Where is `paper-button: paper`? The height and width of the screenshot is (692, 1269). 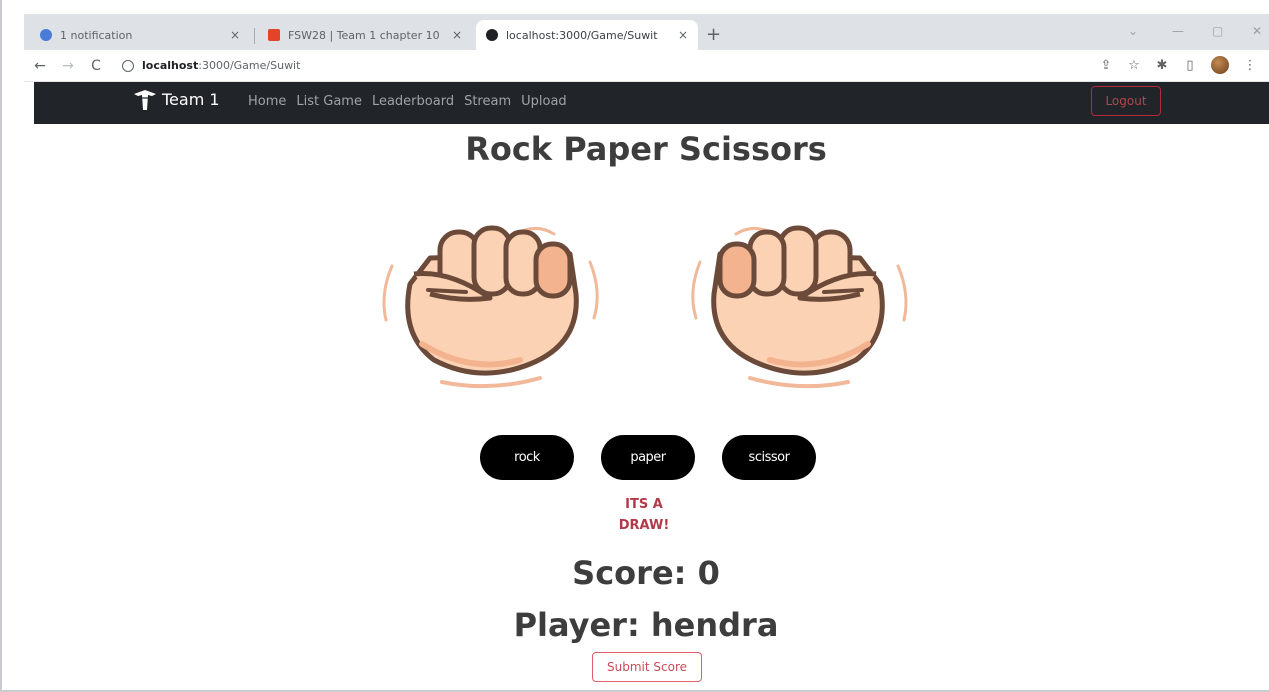 paper-button: paper is located at coordinates (648, 457).